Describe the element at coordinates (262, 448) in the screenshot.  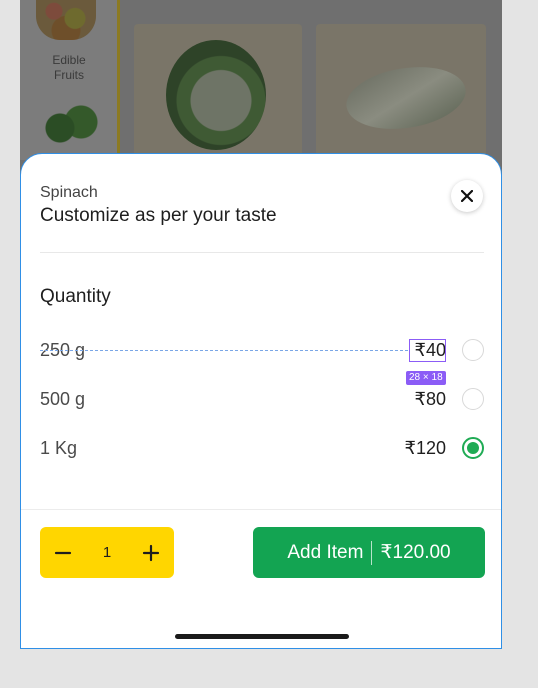
I see `quantity-option-1kg: 1 Kg ₹120` at that location.